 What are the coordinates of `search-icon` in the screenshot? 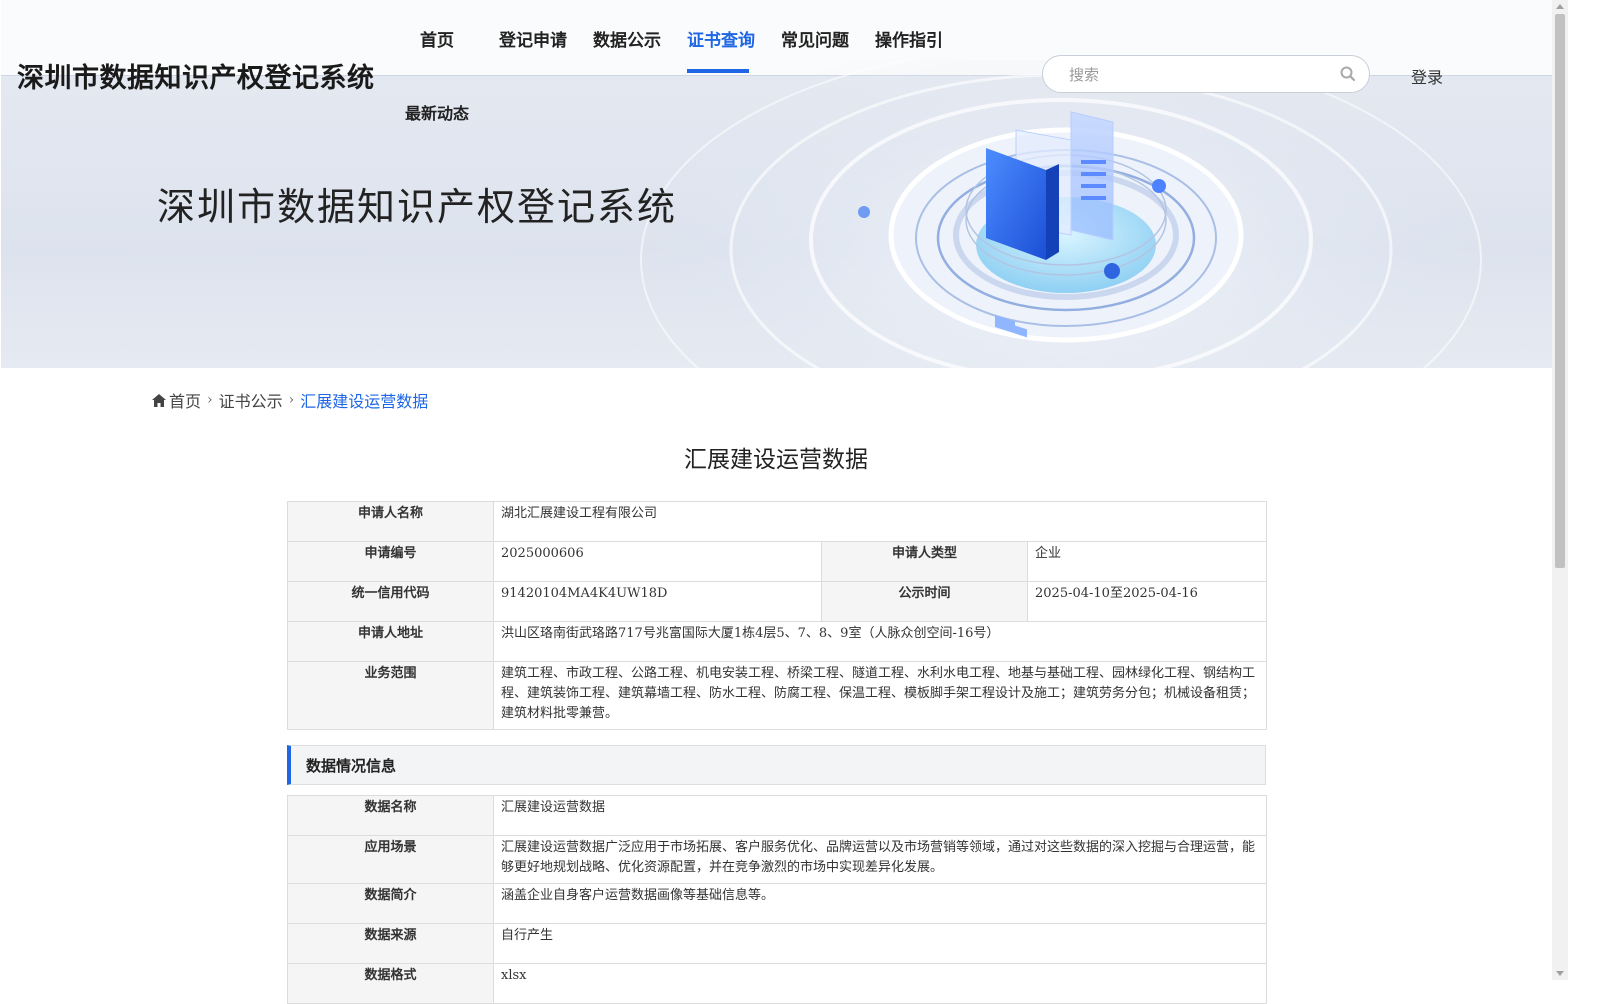 It's located at (1348, 74).